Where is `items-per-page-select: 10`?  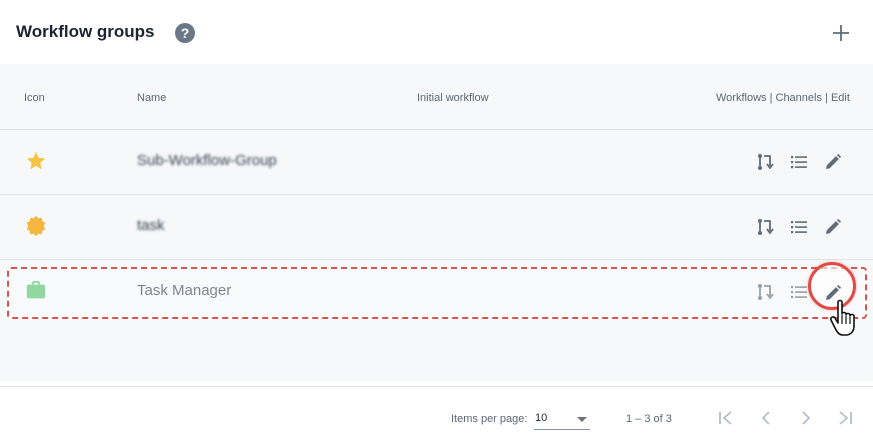
items-per-page-select: 10 is located at coordinates (562, 418).